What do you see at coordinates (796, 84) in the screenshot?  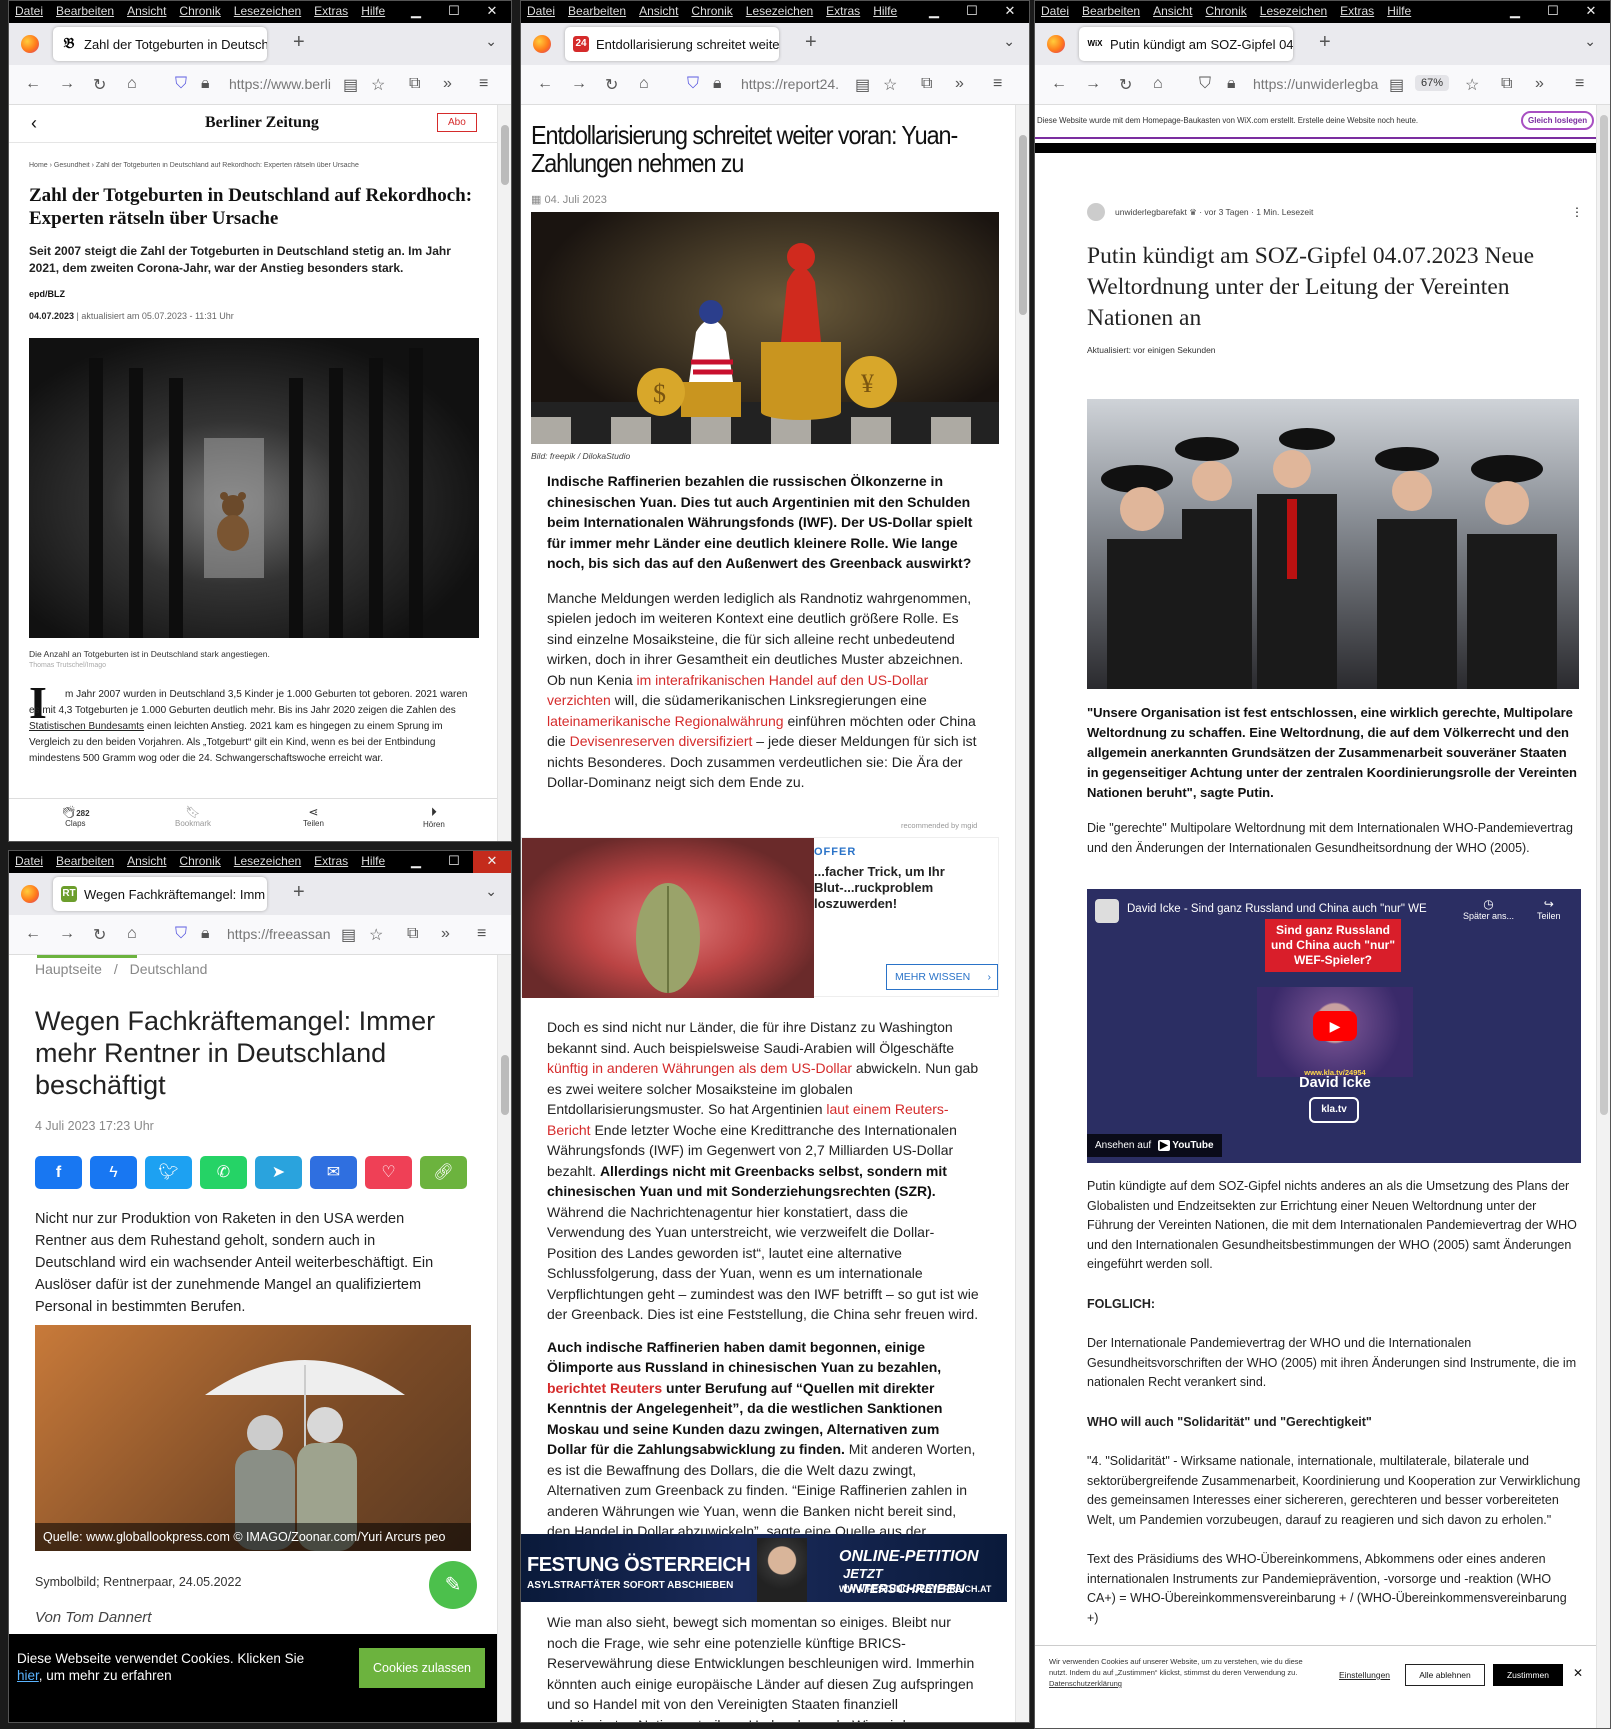 I see `url-bar: https://report24.` at bounding box center [796, 84].